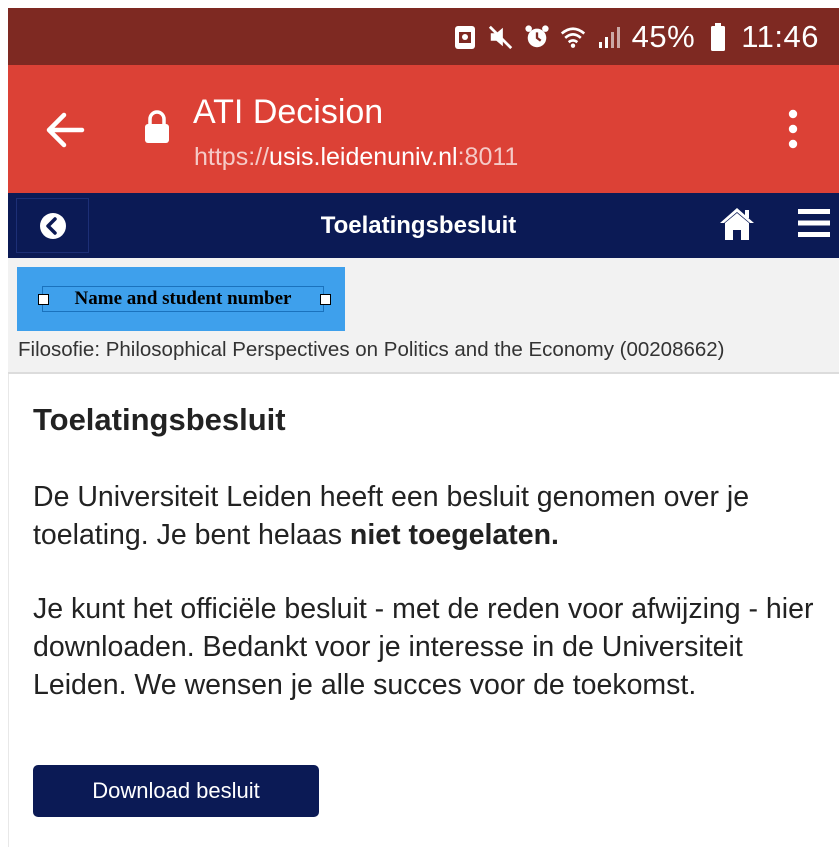 This screenshot has height=847, width=839. Describe the element at coordinates (232, 157) in the screenshot. I see `url-scheme: https://` at that location.